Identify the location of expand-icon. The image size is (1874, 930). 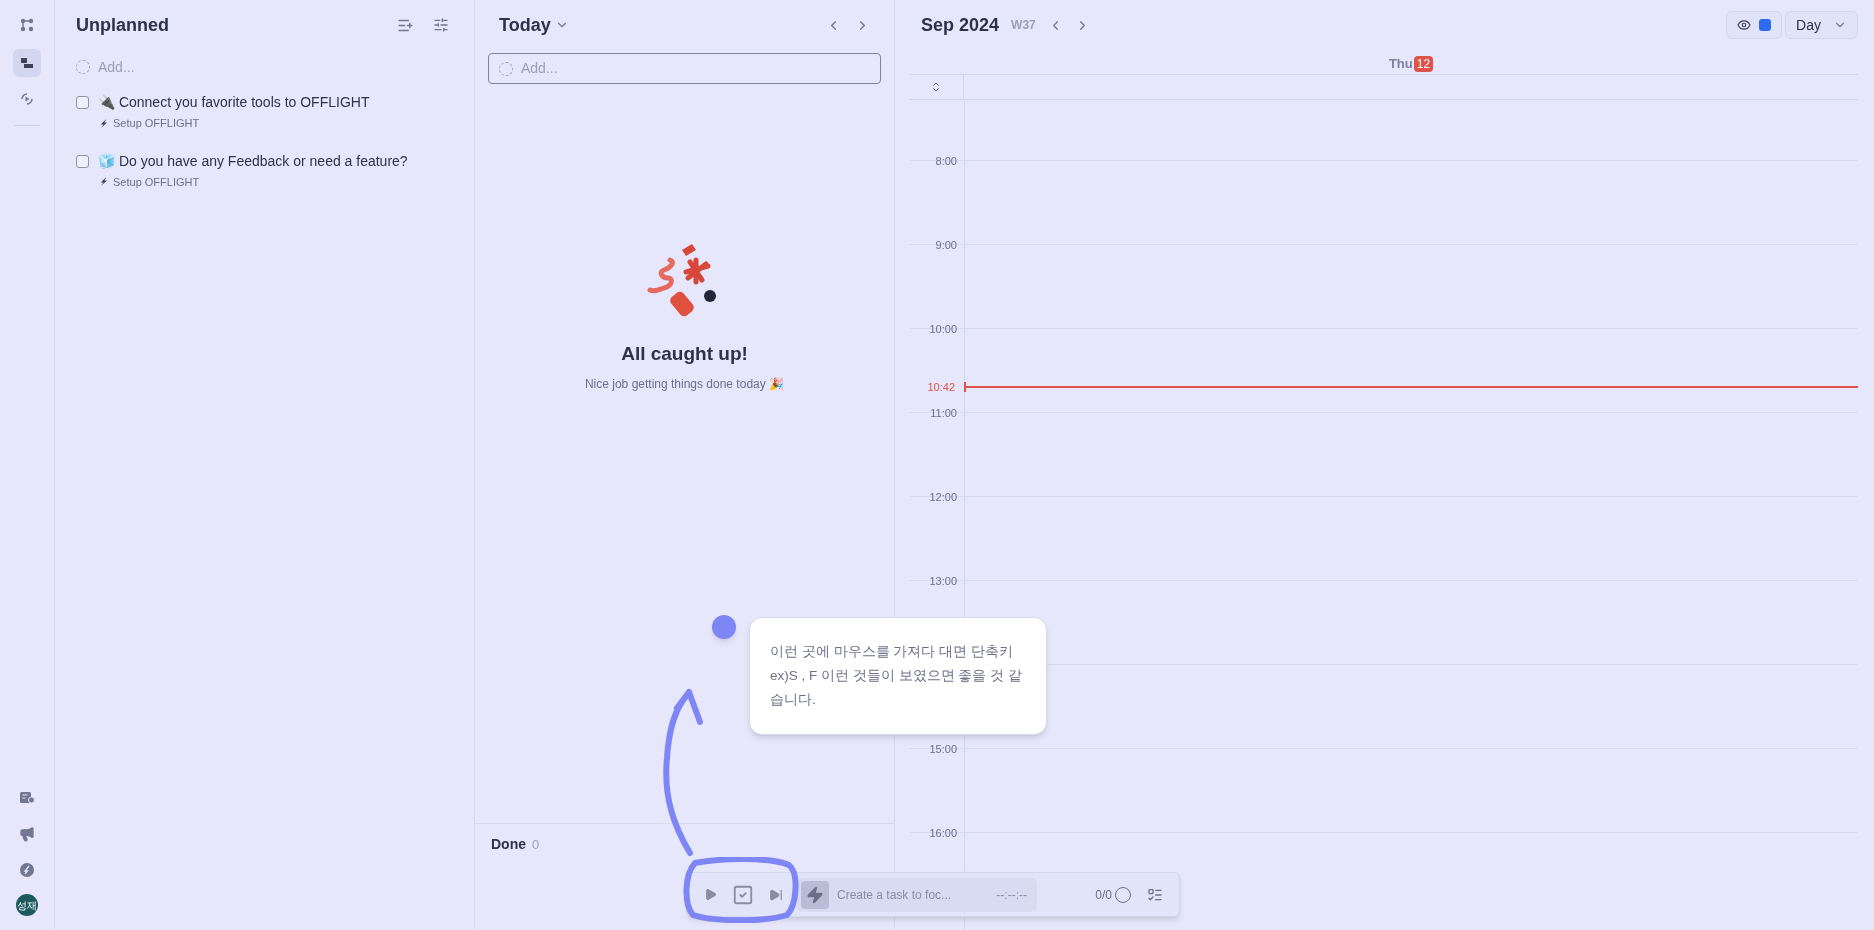
(936, 87).